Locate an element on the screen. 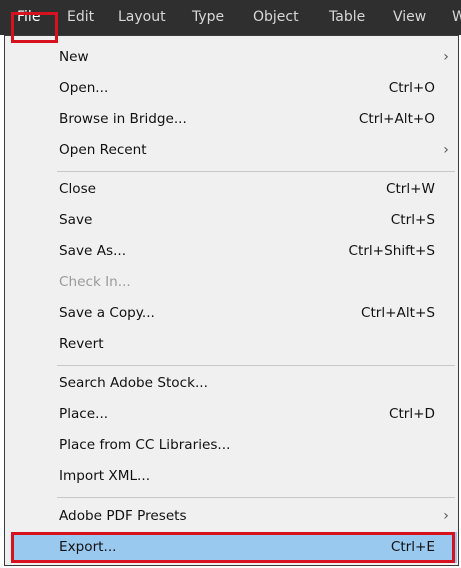  menubar-layout: Layout is located at coordinates (142, 17).